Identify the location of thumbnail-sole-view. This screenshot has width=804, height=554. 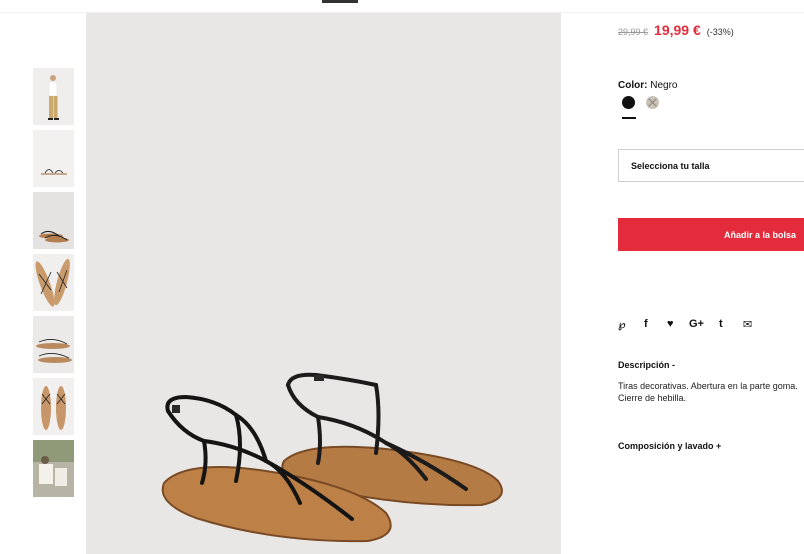
(53, 406).